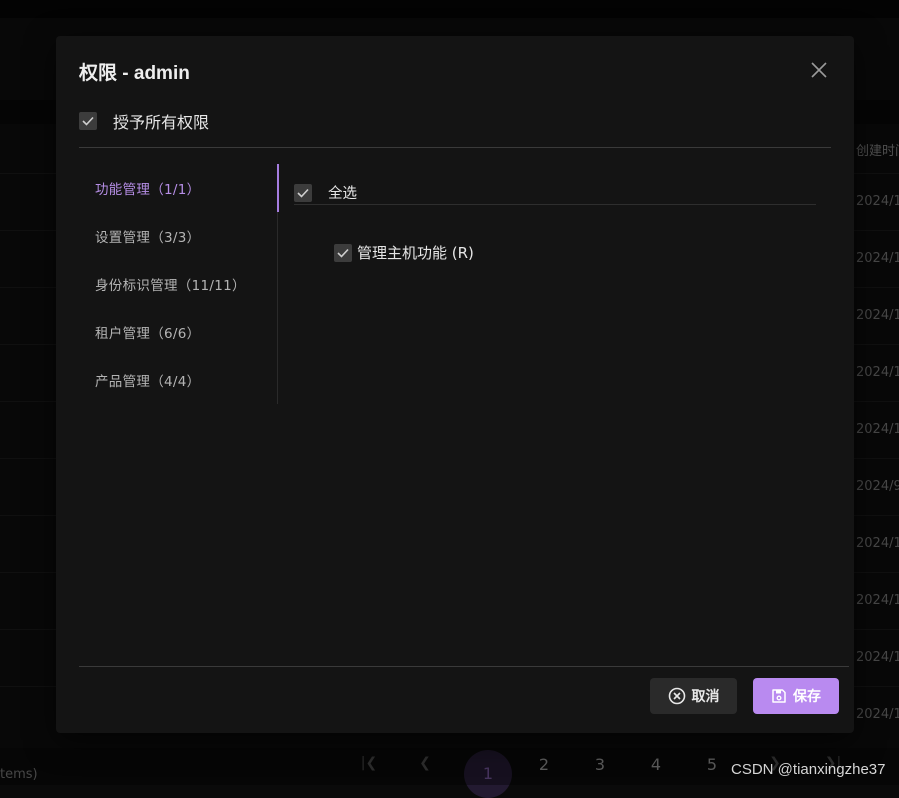 This screenshot has height=798, width=899. I want to click on cancel-button: 取消, so click(693, 696).